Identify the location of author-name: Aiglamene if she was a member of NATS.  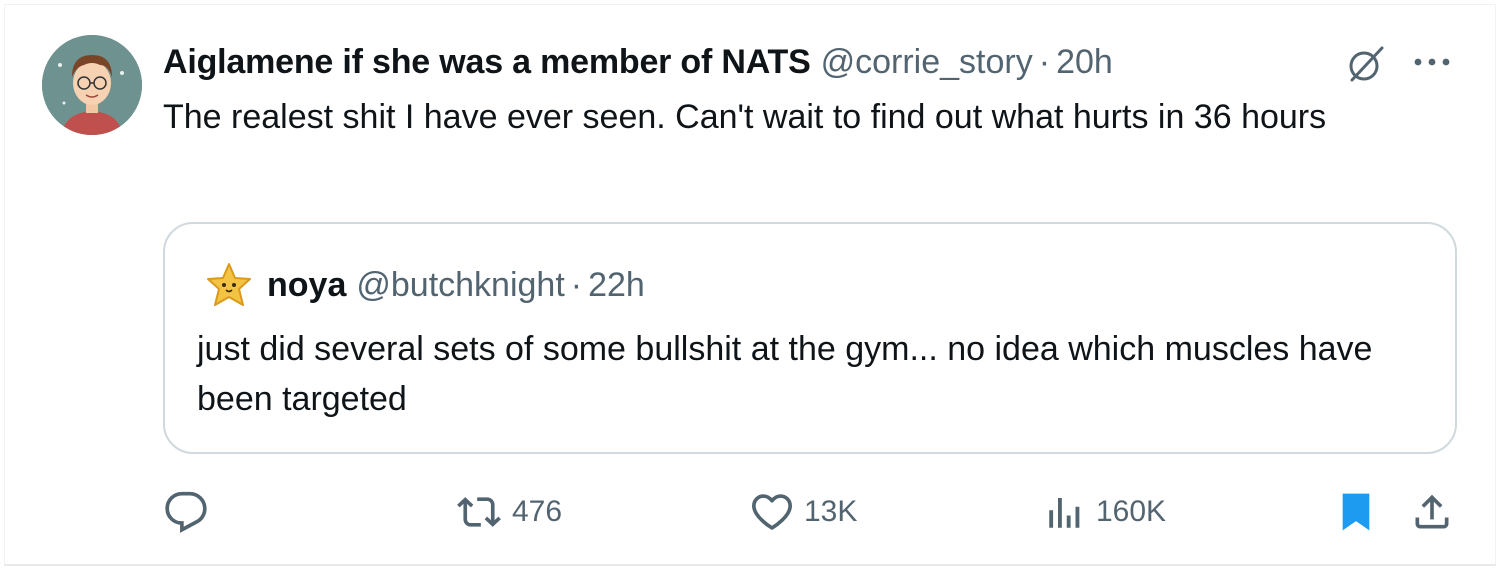
(487, 62).